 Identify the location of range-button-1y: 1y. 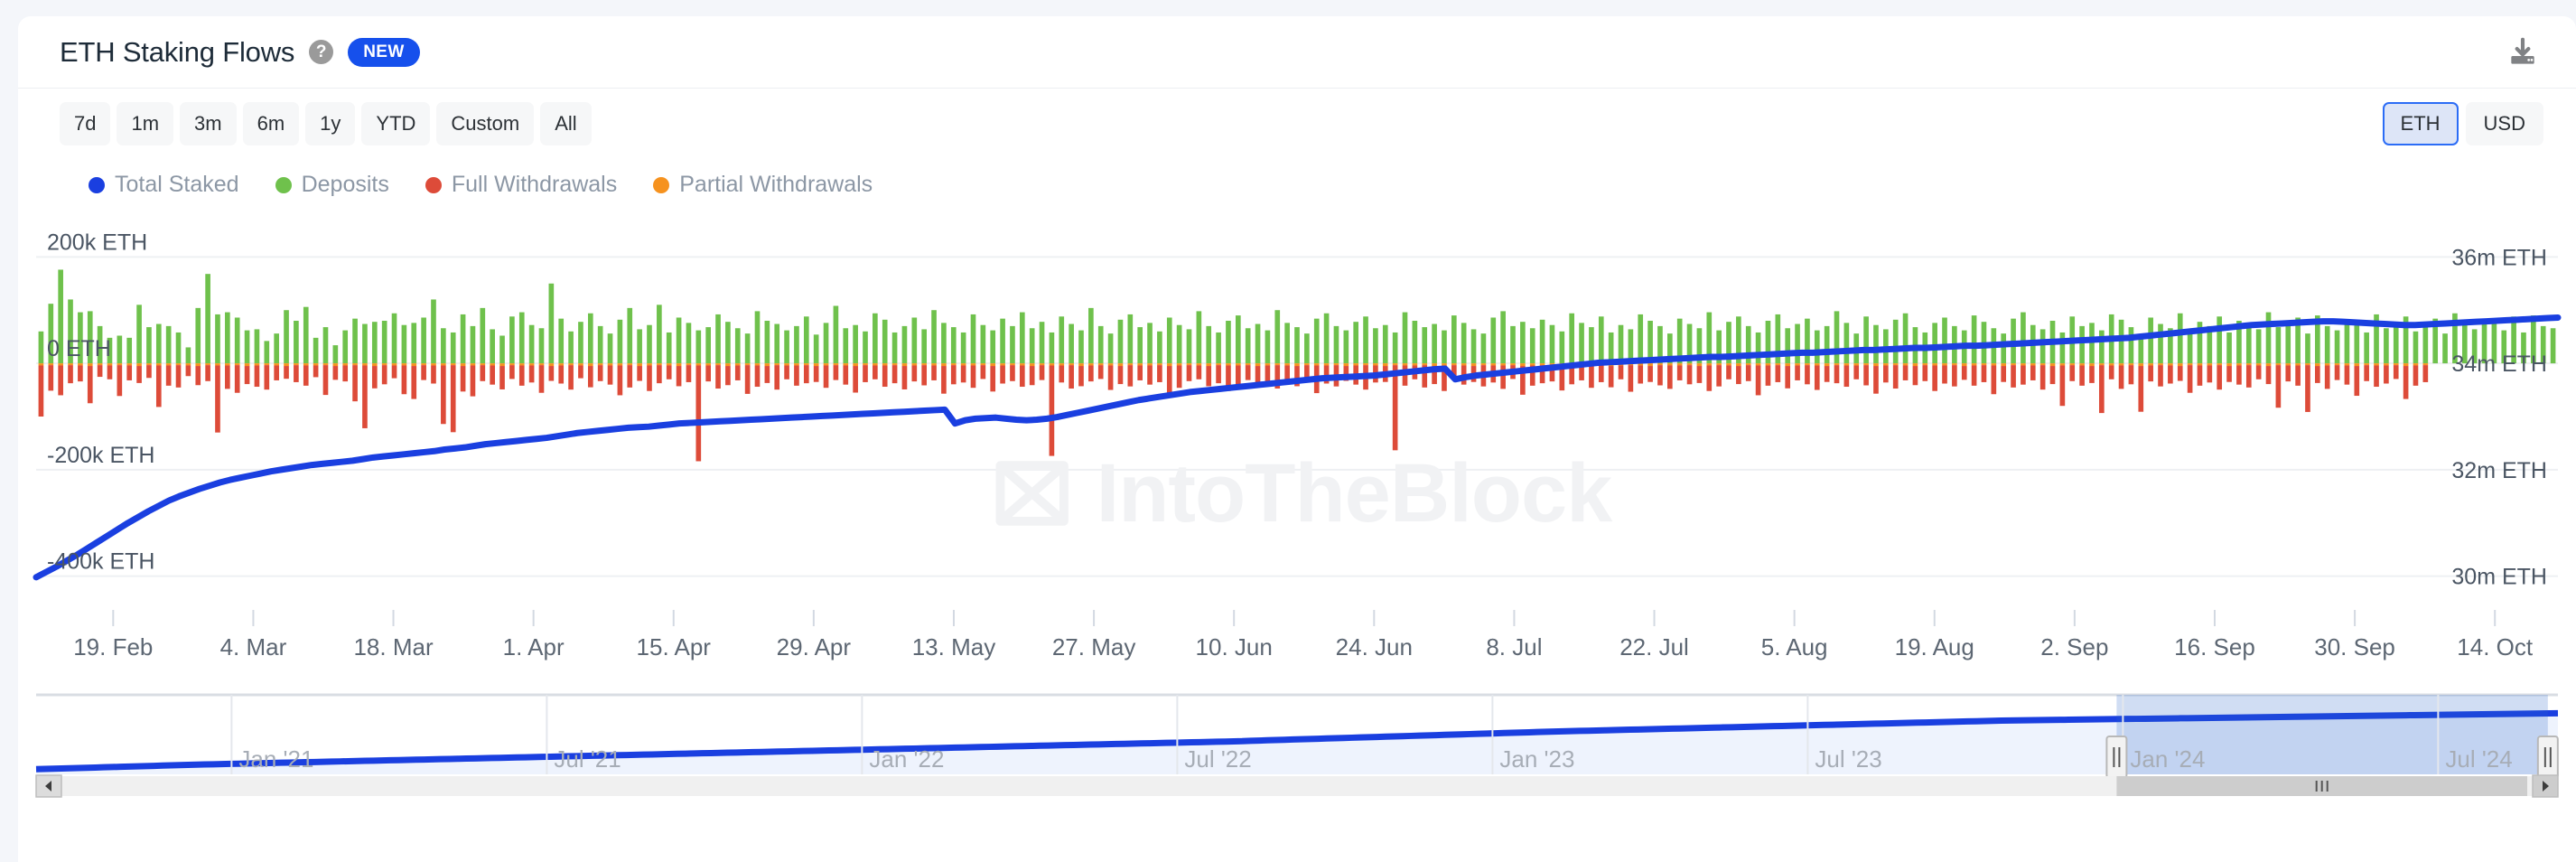
(331, 123).